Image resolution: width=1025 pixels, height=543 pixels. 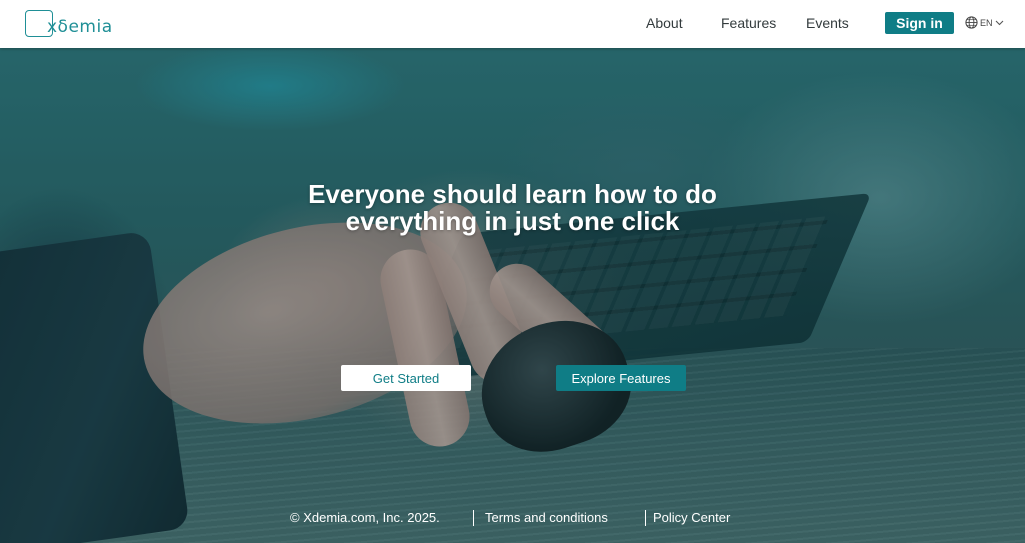 What do you see at coordinates (512, 221) in the screenshot?
I see `headline-line-2: everything in just one click` at bounding box center [512, 221].